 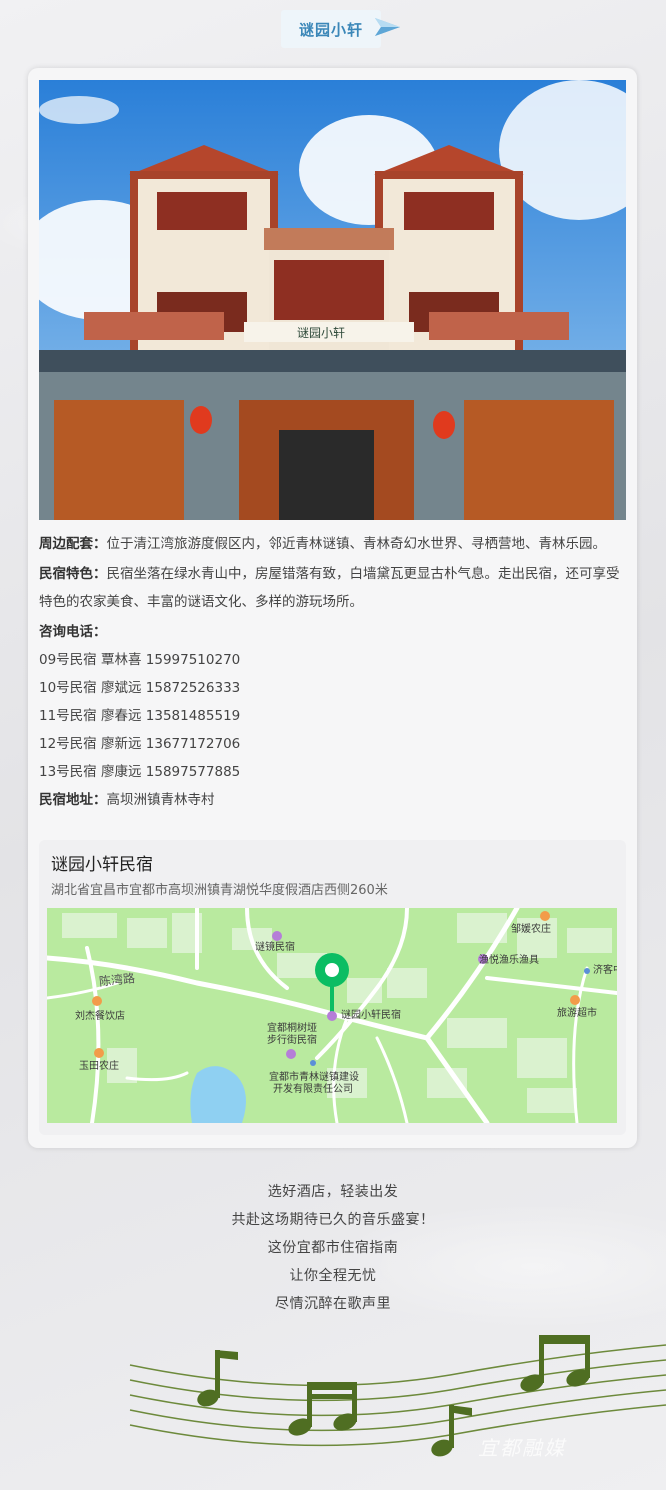 I want to click on map-place-name: 谜园小轩民宿, so click(x=102, y=865).